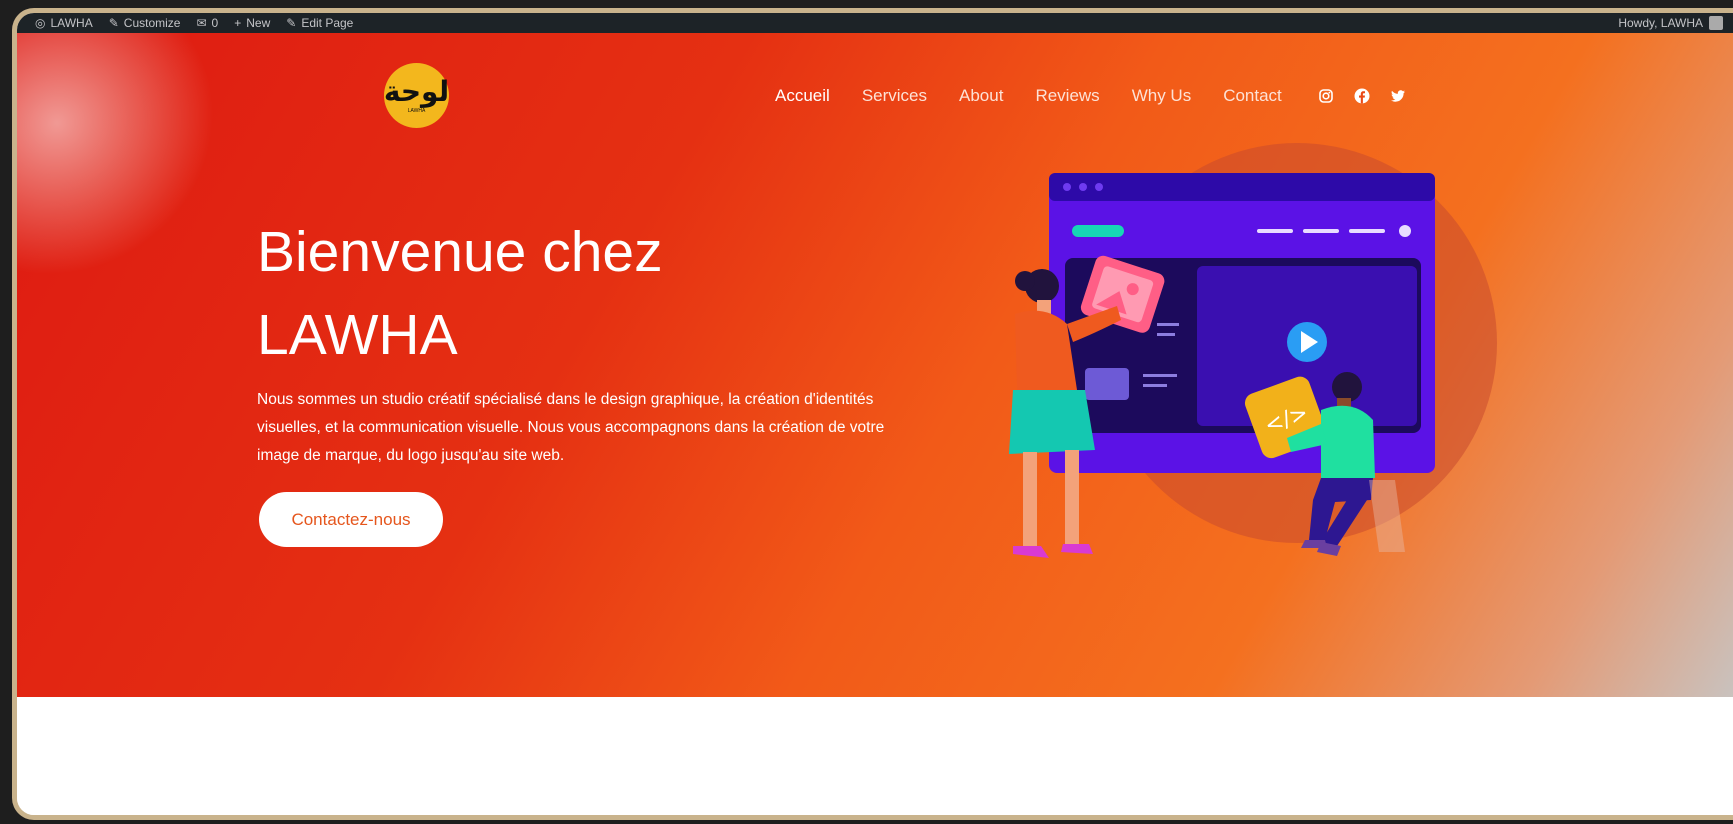 This screenshot has width=1733, height=824. Describe the element at coordinates (291, 23) in the screenshot. I see `pencil-icon: ✎` at that location.